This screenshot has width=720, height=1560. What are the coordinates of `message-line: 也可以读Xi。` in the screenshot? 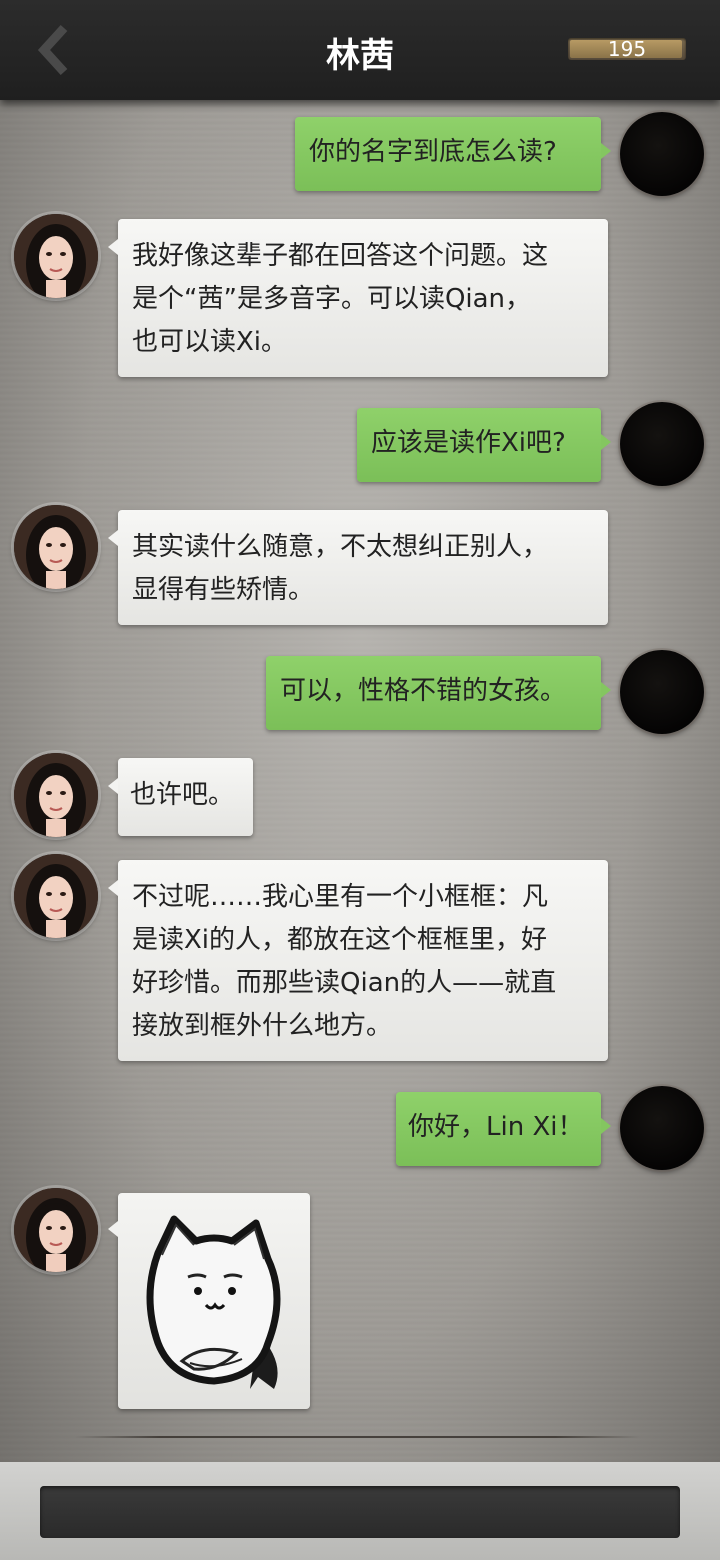 It's located at (210, 342).